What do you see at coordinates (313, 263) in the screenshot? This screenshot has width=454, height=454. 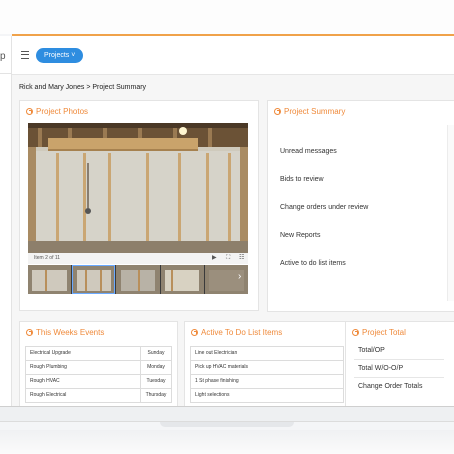 I see `summary-active-todo: Active to do list items` at bounding box center [313, 263].